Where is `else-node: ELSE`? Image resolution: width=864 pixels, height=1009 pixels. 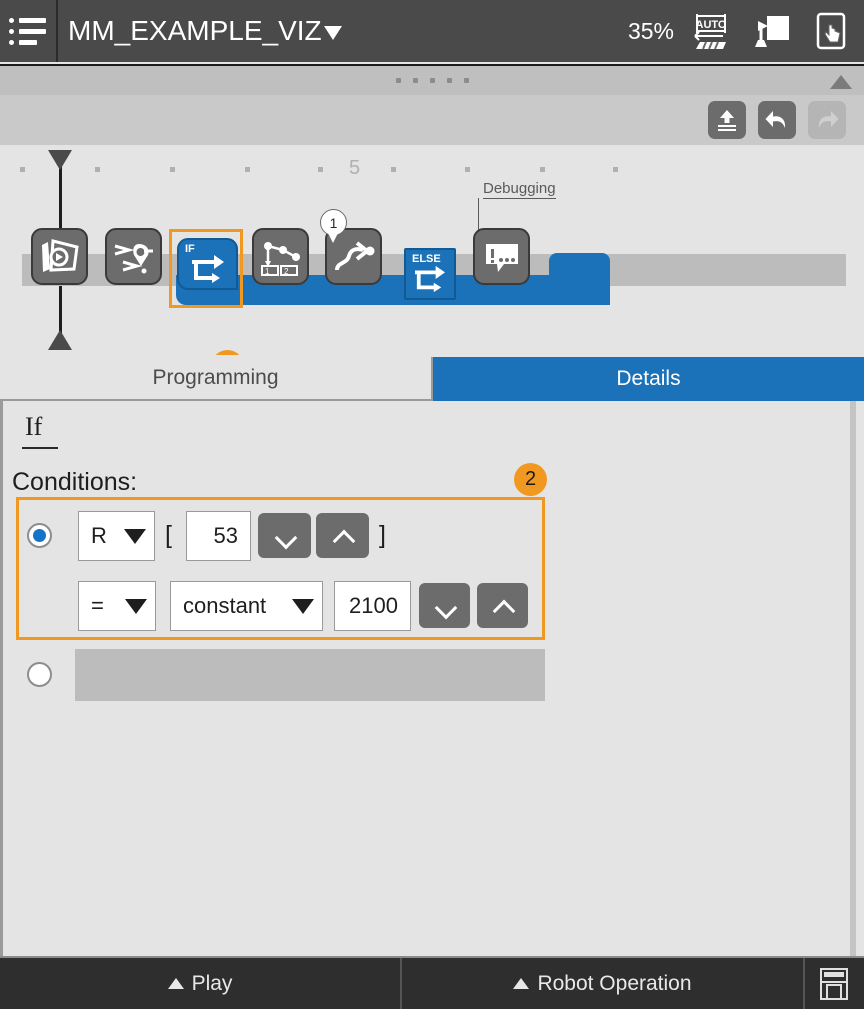
else-node: ELSE is located at coordinates (430, 274).